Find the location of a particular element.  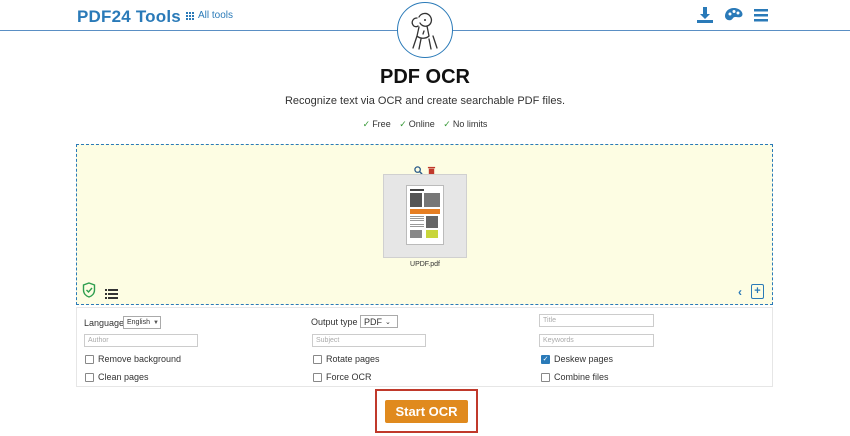

page-title: PDF OCR is located at coordinates (425, 77).